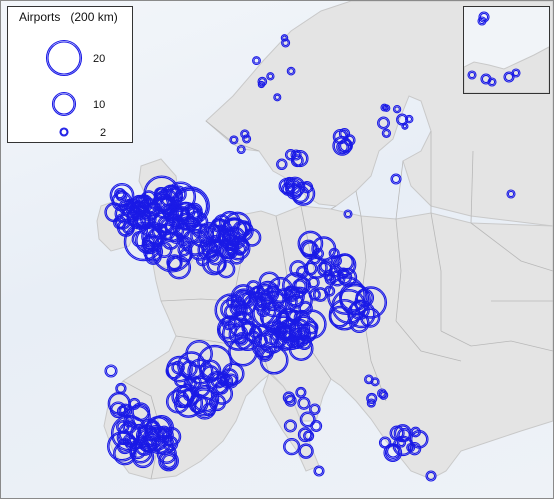 Image resolution: width=554 pixels, height=499 pixels. Describe the element at coordinates (103, 133) in the screenshot. I see `legend-label-2: 2` at that location.